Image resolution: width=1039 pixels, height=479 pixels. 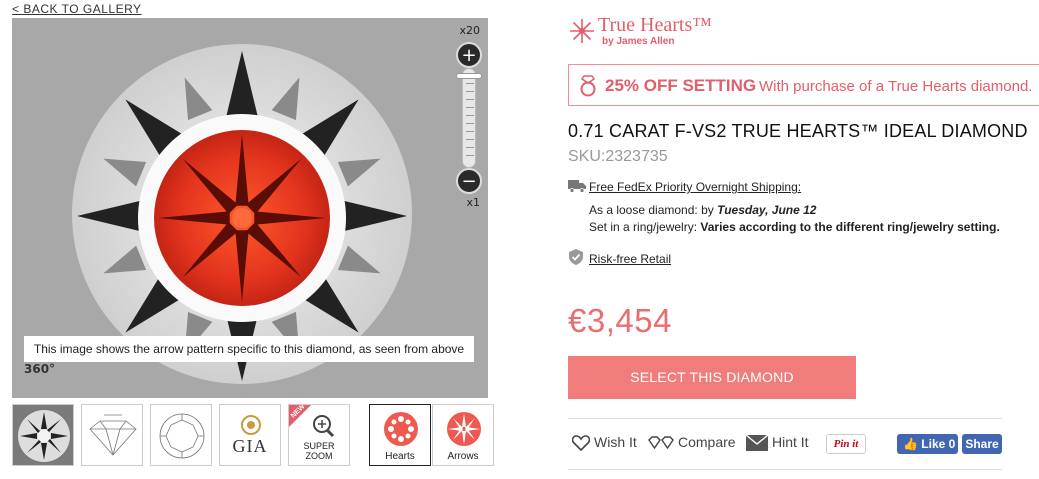 What do you see at coordinates (463, 435) in the screenshot?
I see `thumb-arrows: Arrows` at bounding box center [463, 435].